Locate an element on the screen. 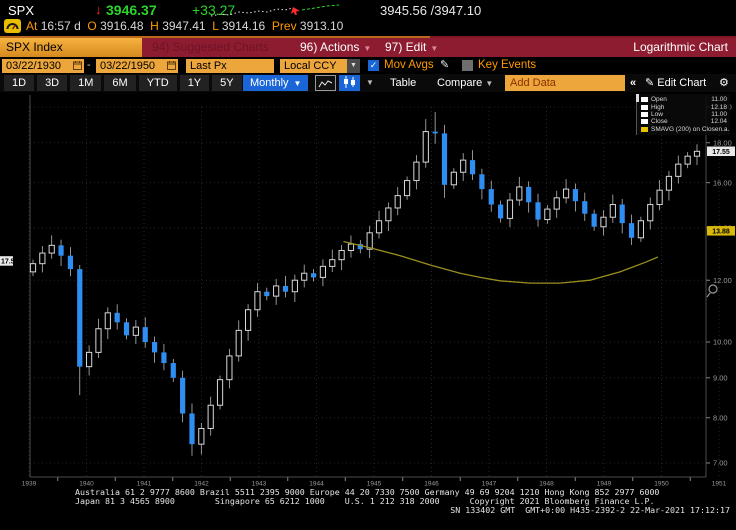 Image resolution: width=736 pixels, height=530 pixels. security-field: SPX Index is located at coordinates (71, 47).